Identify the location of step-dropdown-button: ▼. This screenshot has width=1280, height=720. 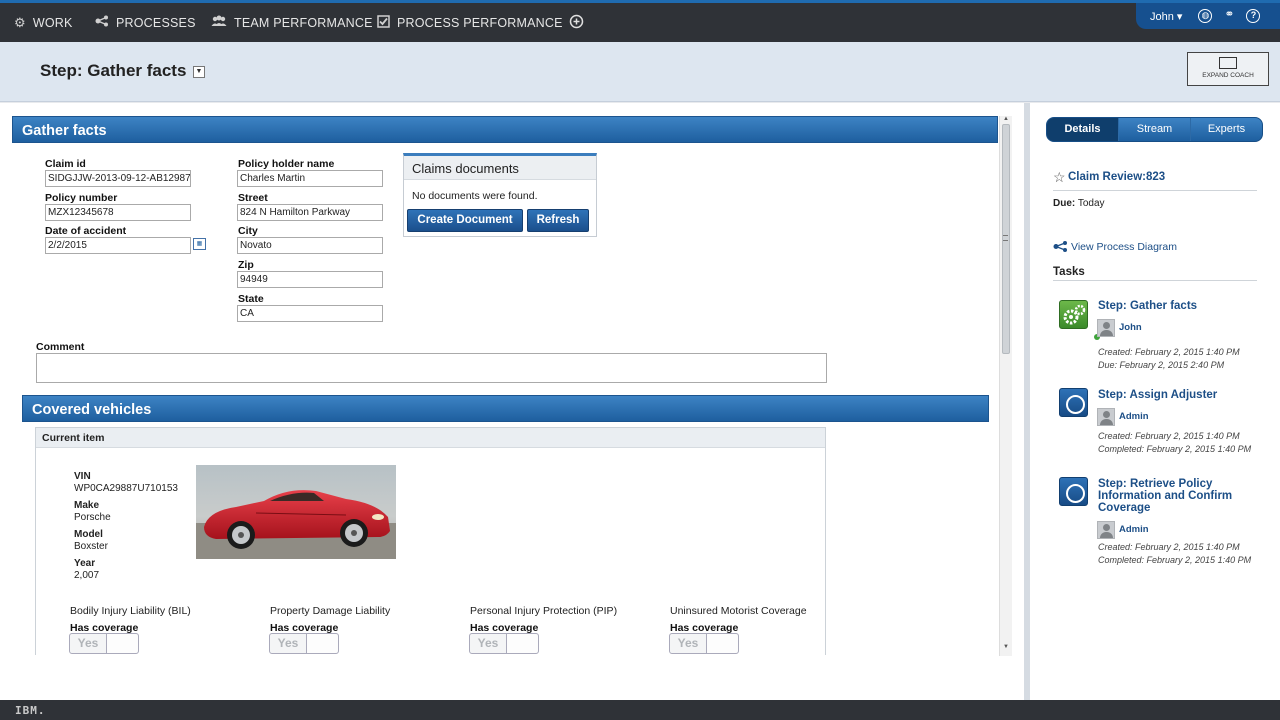
(199, 72).